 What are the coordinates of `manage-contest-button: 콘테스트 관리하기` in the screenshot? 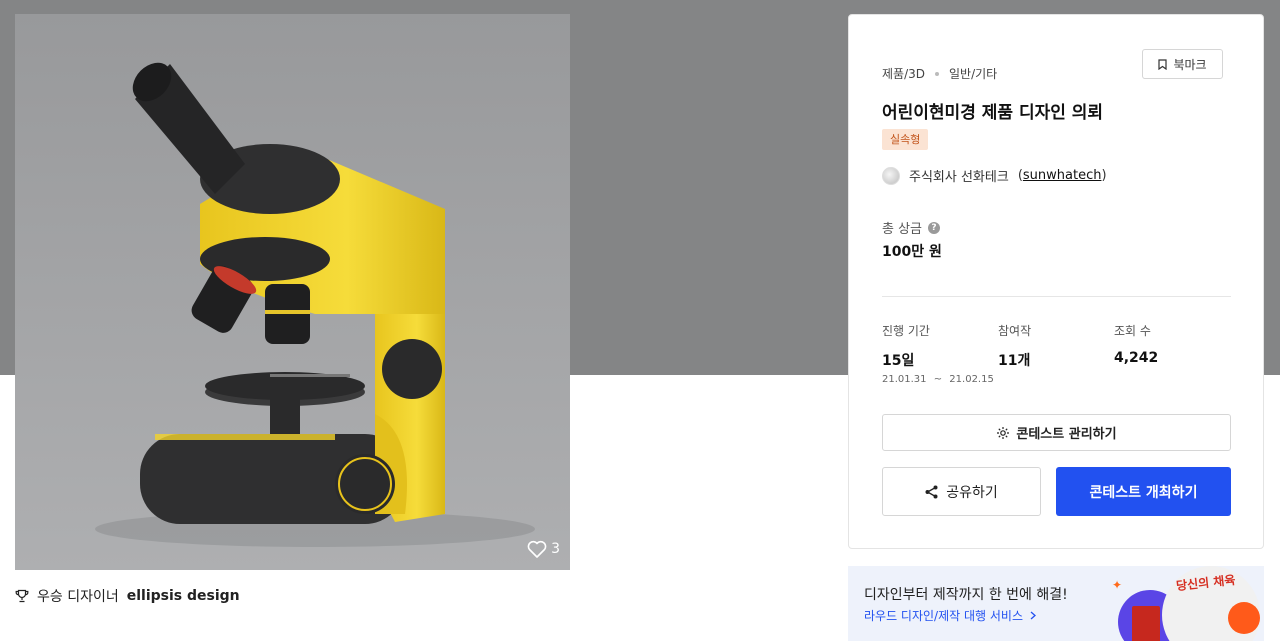 It's located at (1056, 432).